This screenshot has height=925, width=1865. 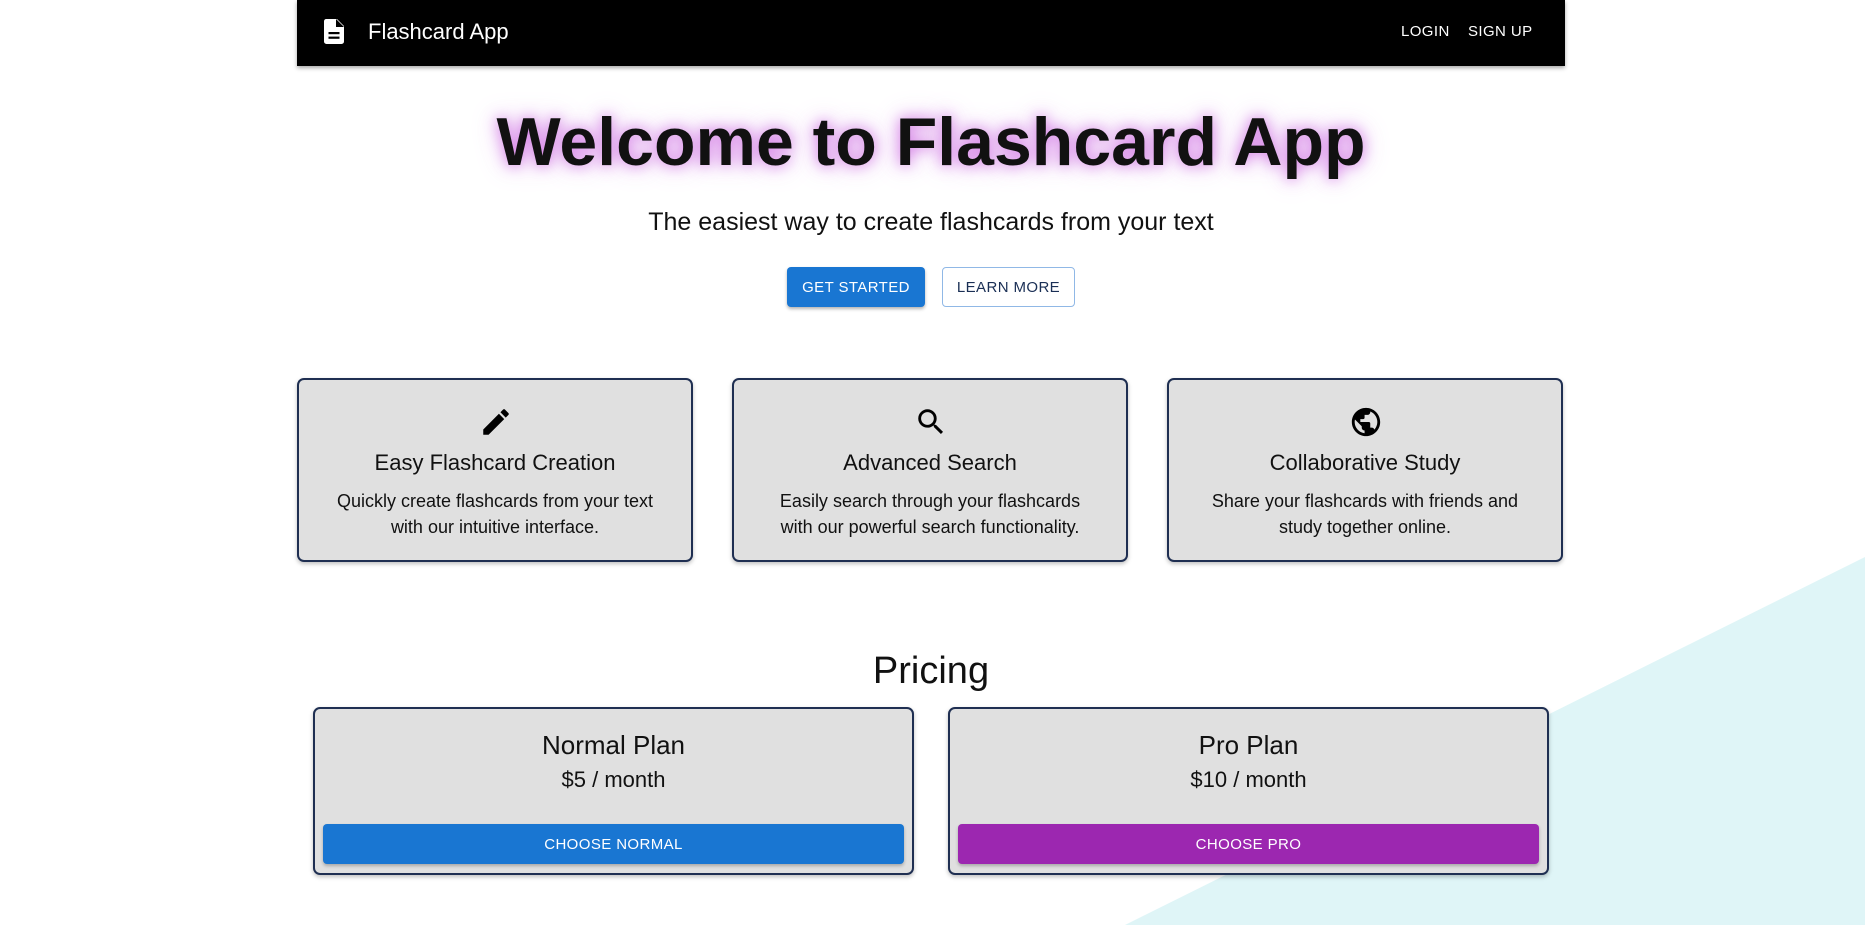 I want to click on plan-price: $5 / month, so click(x=613, y=779).